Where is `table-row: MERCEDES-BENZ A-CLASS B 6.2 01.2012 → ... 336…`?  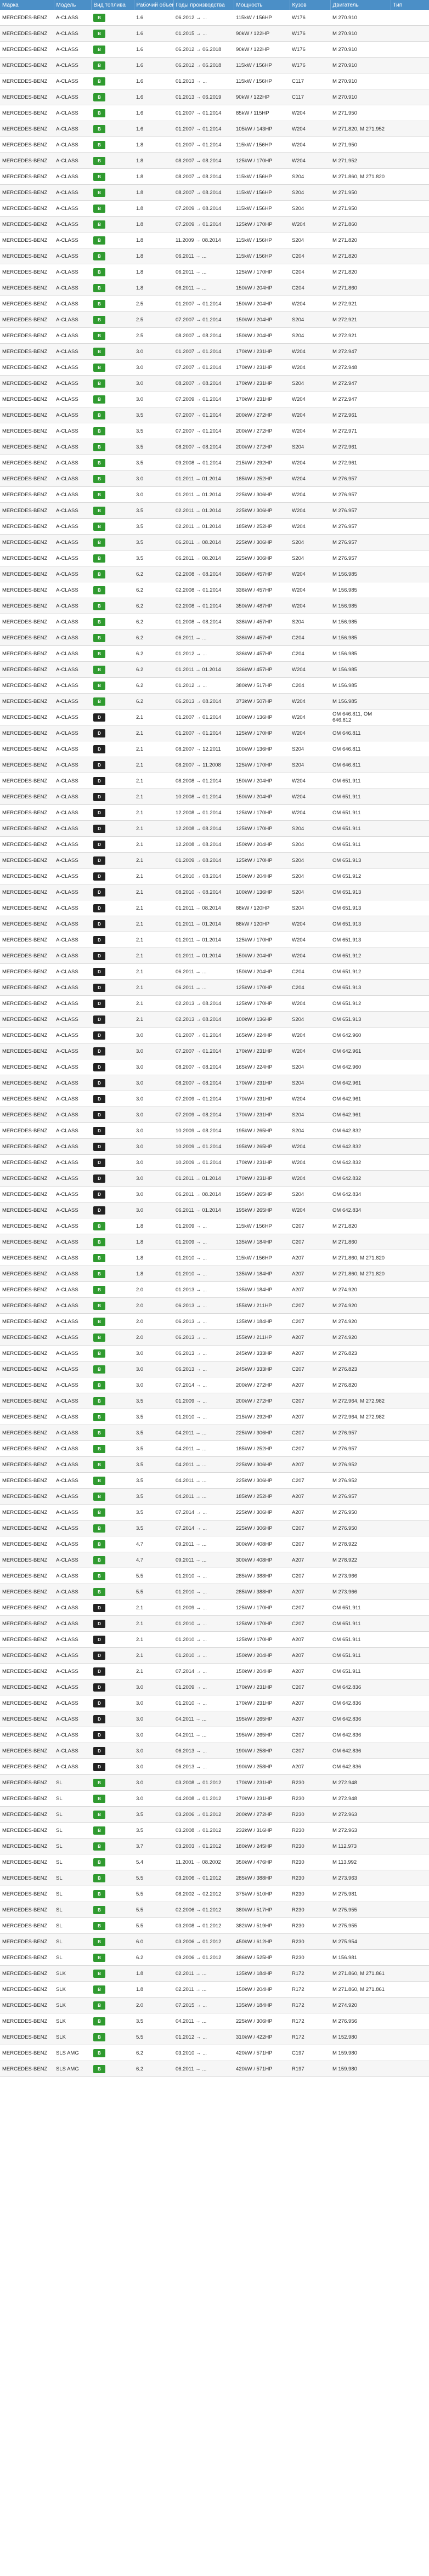 table-row: MERCEDES-BENZ A-CLASS B 6.2 01.2012 → ... 336… is located at coordinates (214, 654).